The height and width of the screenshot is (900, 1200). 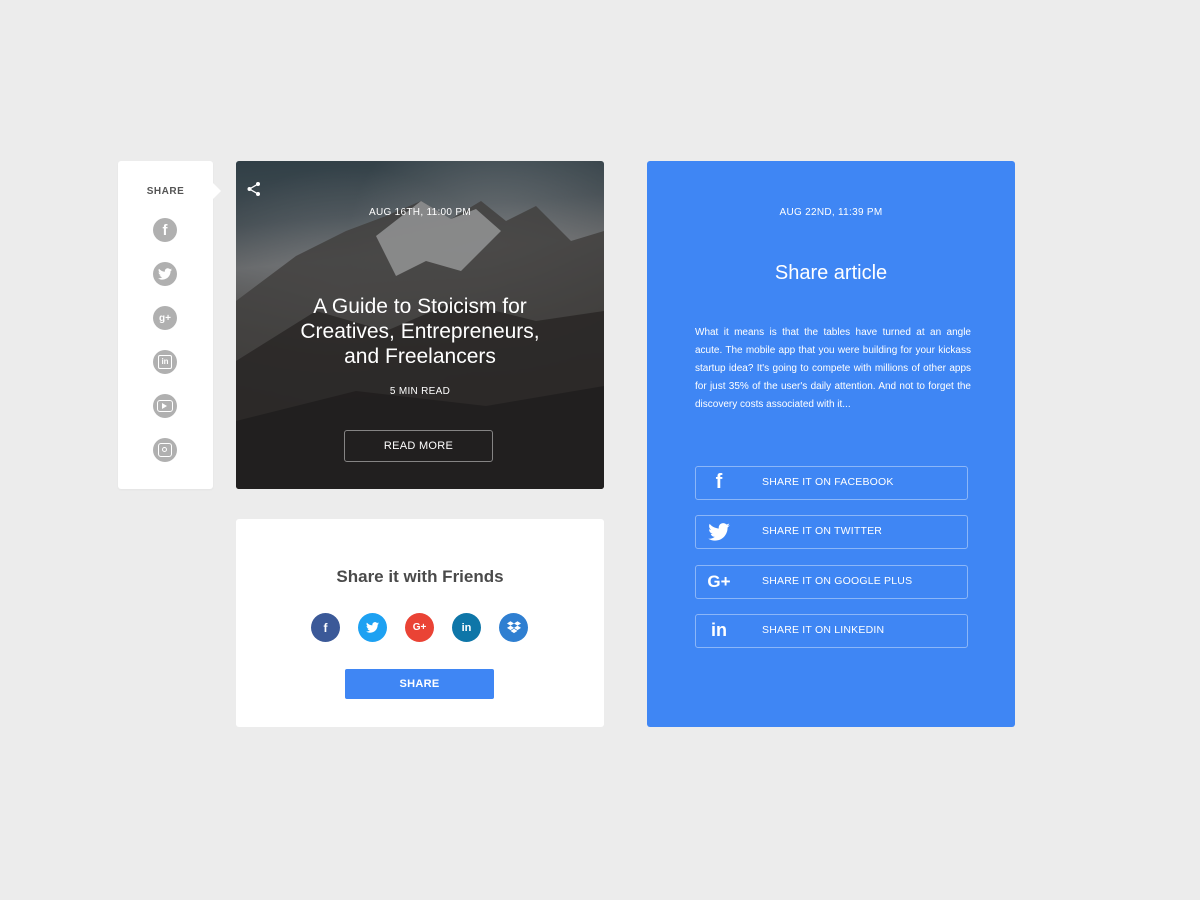 I want to click on google-plus-icon: g+, so click(x=165, y=318).